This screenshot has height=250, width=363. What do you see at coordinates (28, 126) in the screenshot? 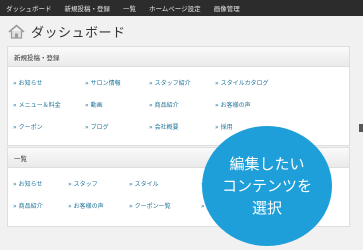
I see `new-post-link-coupon: クーポン` at bounding box center [28, 126].